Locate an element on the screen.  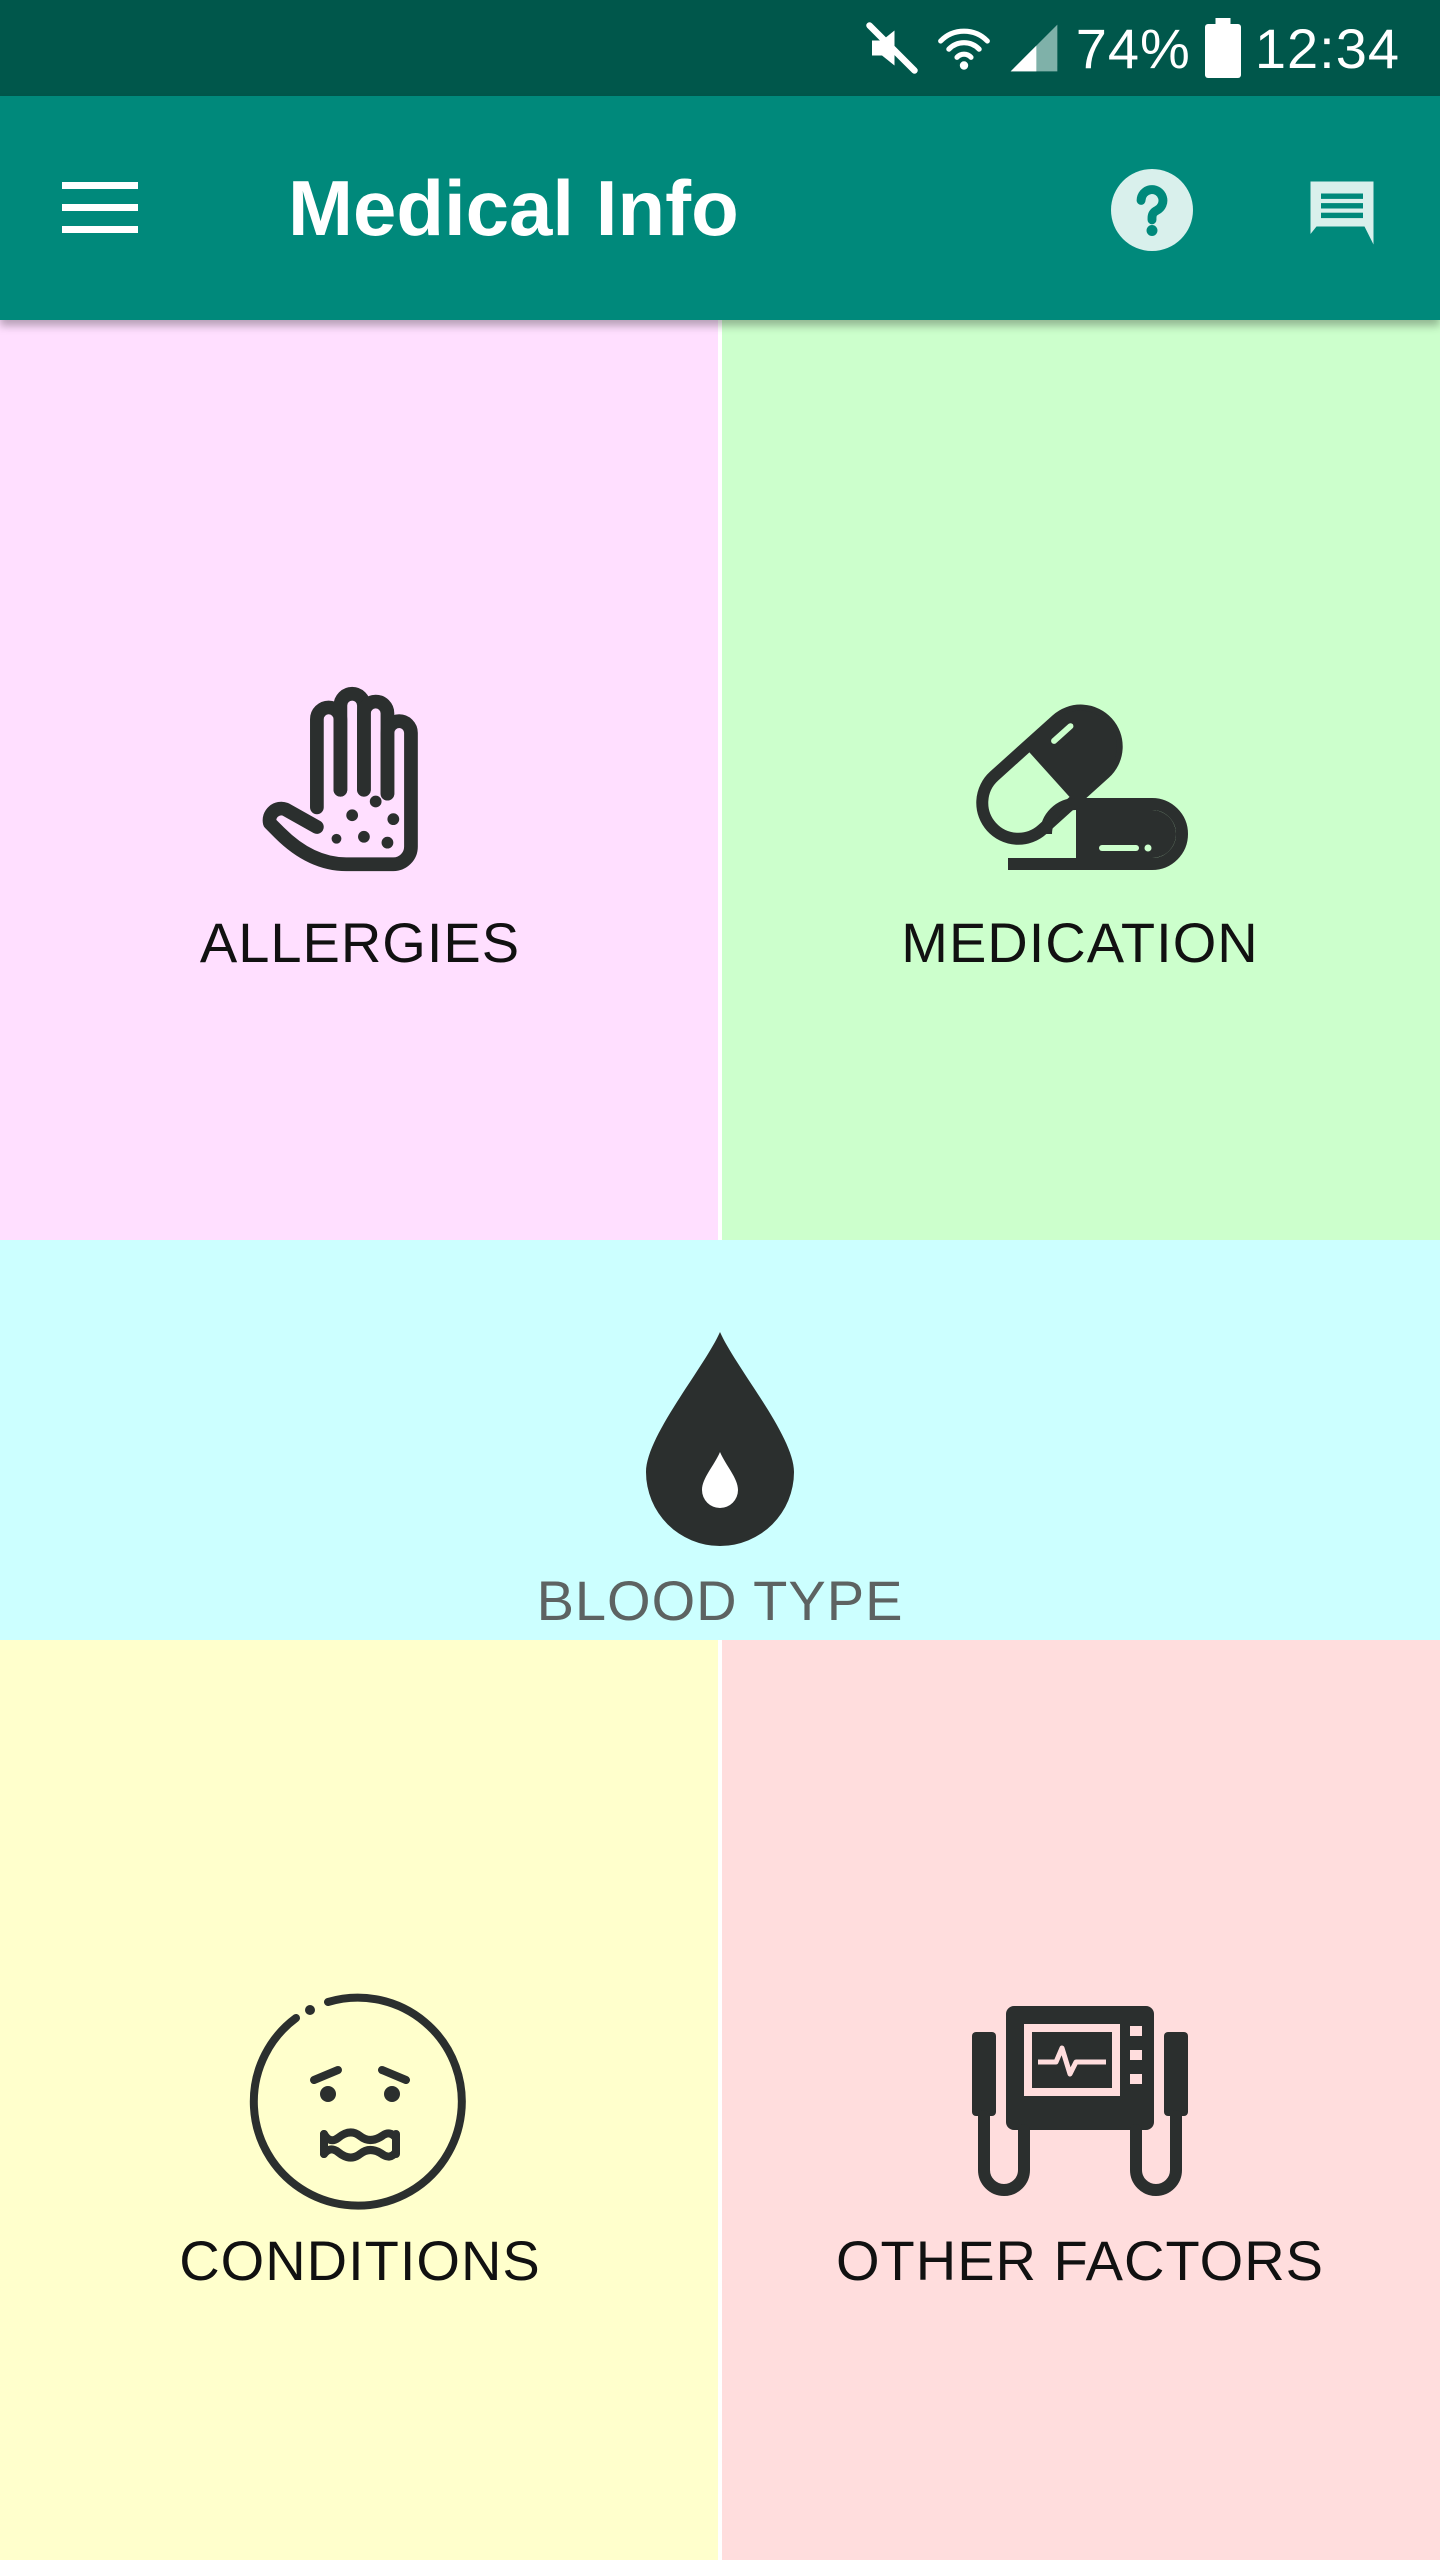
battery-icon is located at coordinates (1222, 48).